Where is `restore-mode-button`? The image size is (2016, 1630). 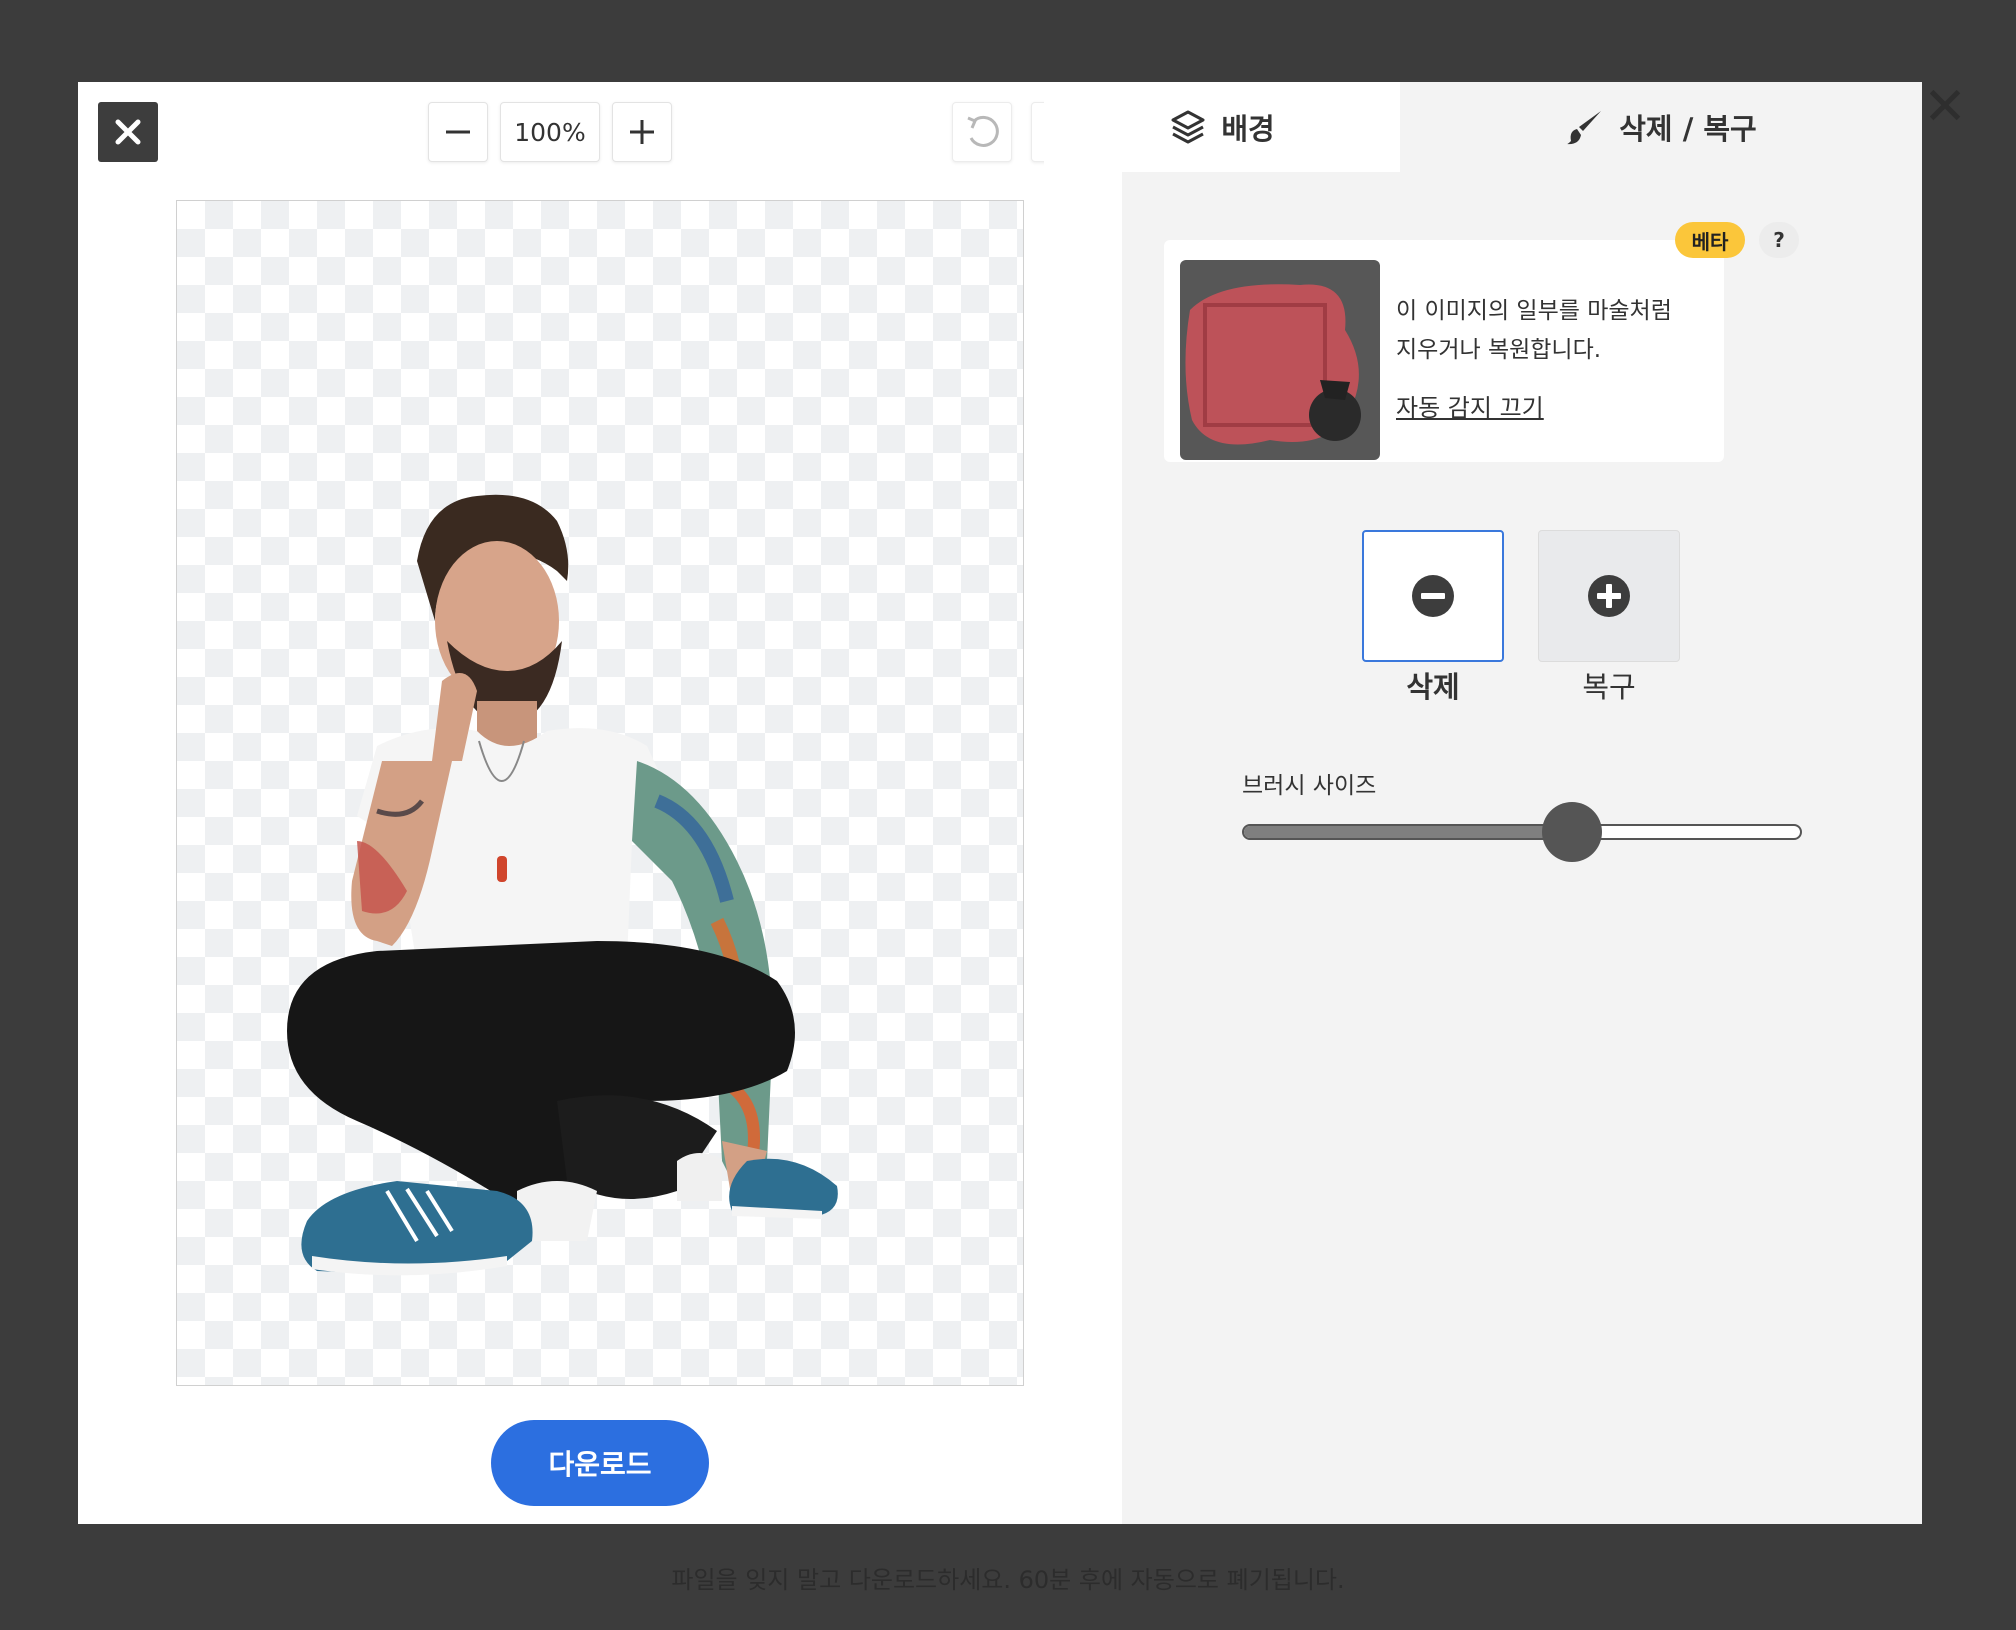
restore-mode-button is located at coordinates (1609, 596).